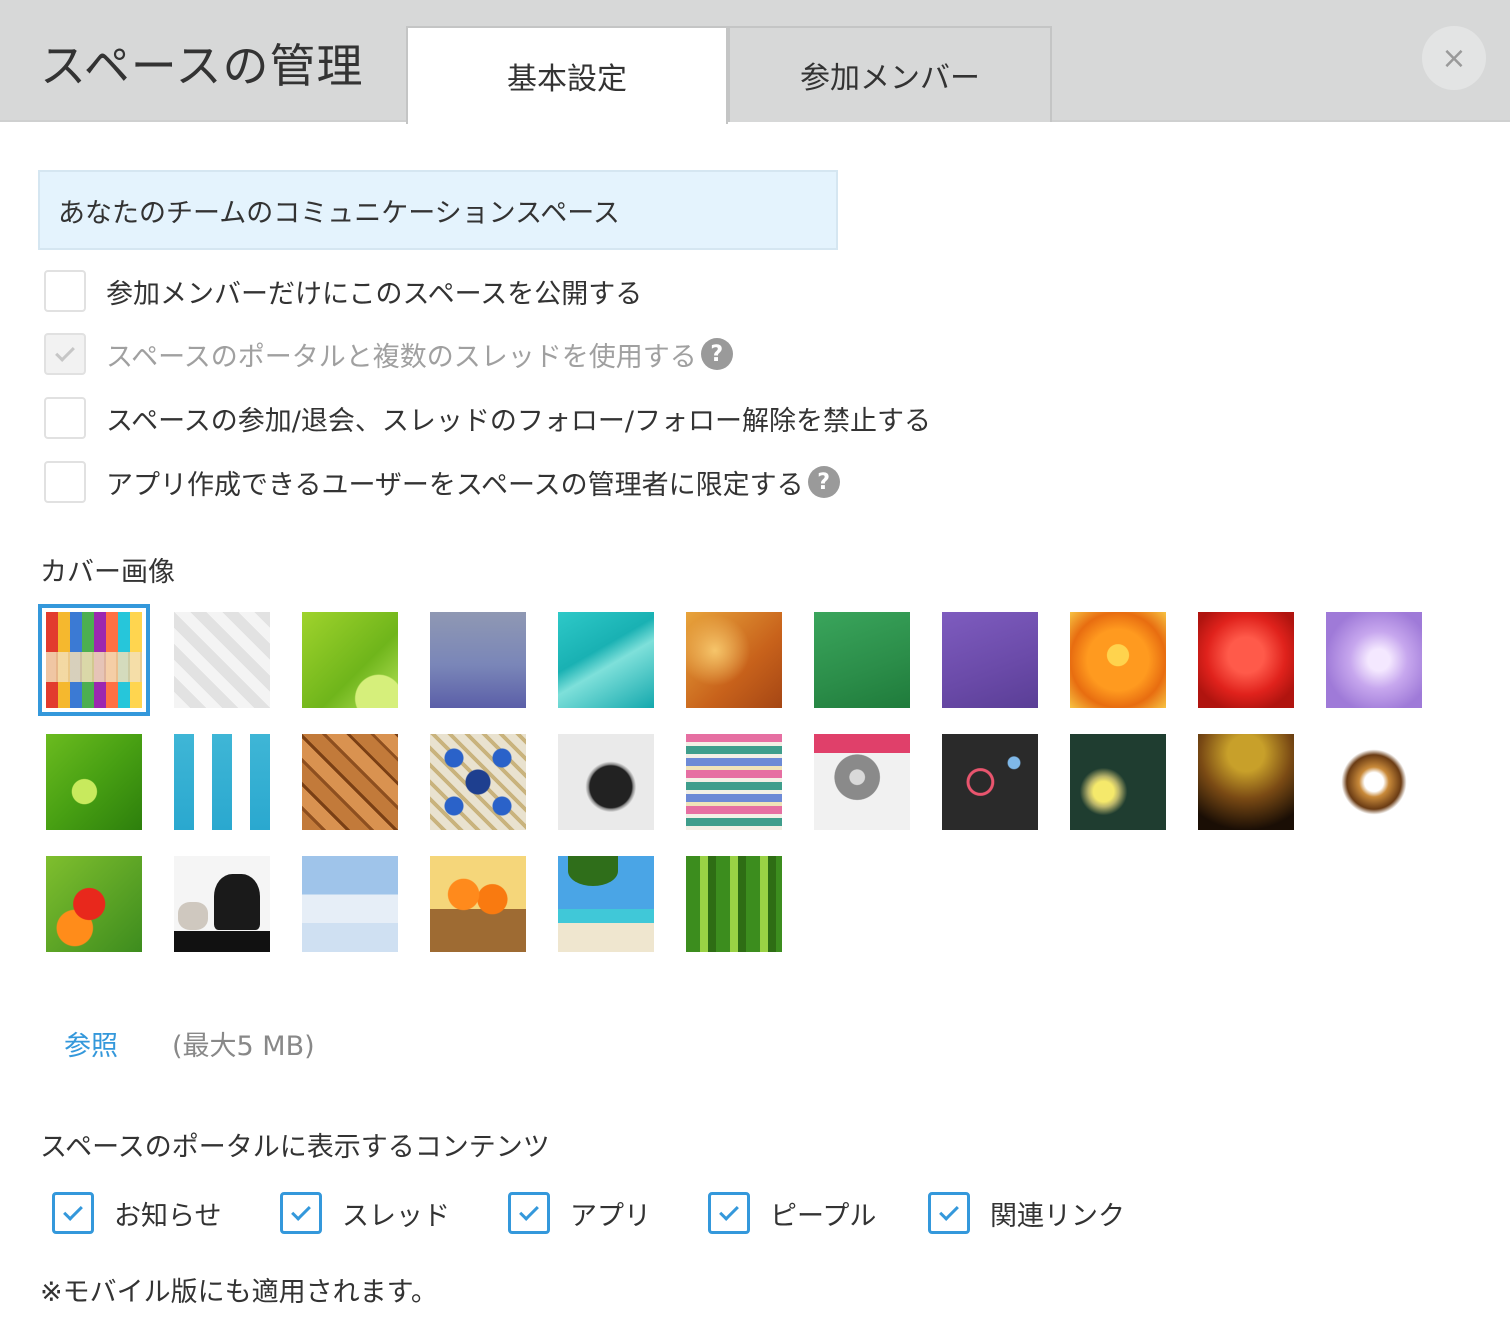 The width and height of the screenshot is (1510, 1324). What do you see at coordinates (734, 904) in the screenshot?
I see `cover-thumb-bamboo` at bounding box center [734, 904].